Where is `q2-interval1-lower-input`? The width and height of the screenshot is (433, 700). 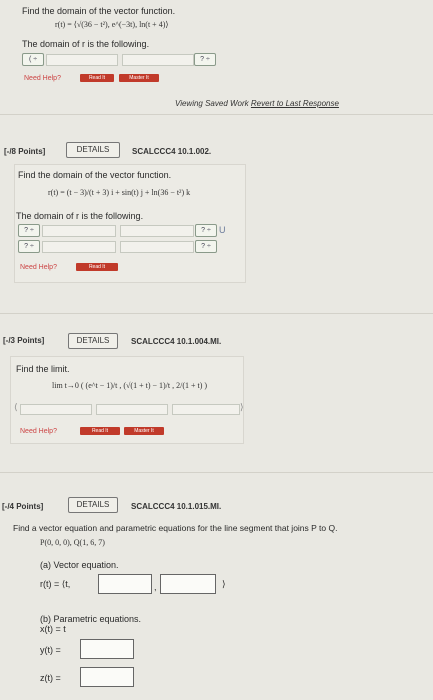
q2-interval1-lower-input is located at coordinates (79, 231).